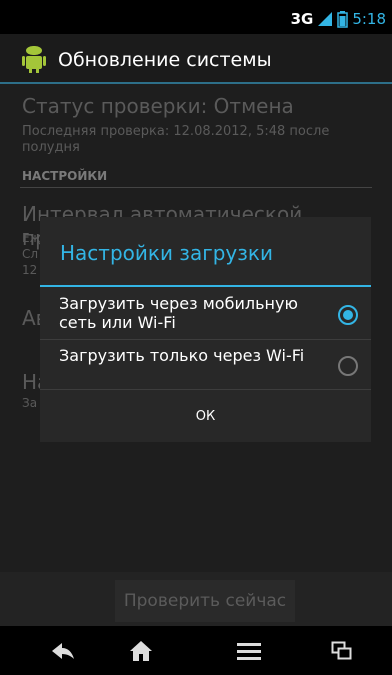 The width and height of the screenshot is (392, 675). I want to click on radio-unselected-icon, so click(348, 366).